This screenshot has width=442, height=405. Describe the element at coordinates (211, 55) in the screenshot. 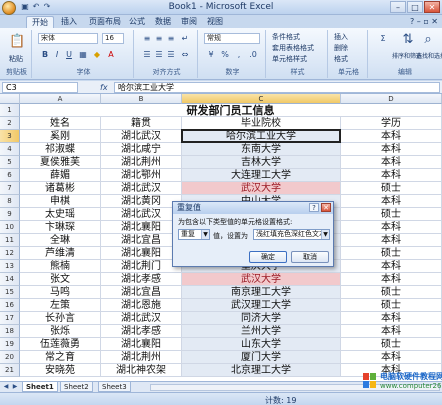

I see `currency-icon: ¥` at that location.